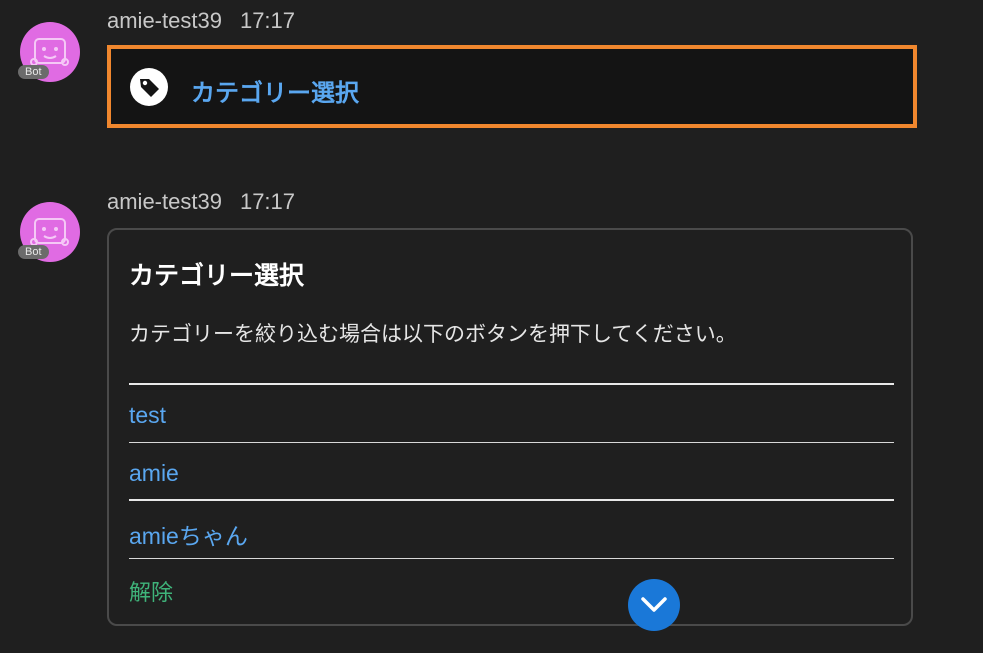 Image resolution: width=983 pixels, height=653 pixels. I want to click on category-option-amie: amie, so click(154, 473).